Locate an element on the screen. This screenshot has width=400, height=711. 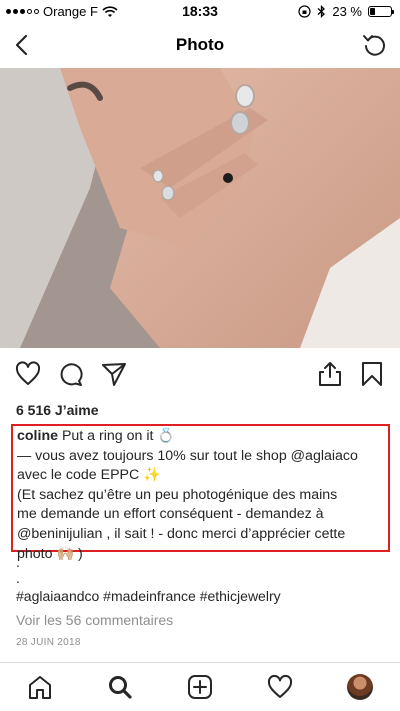
post-date: 28 JUIN 2018 is located at coordinates (48, 642).